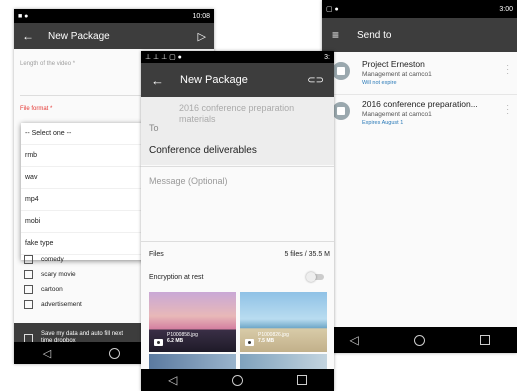 This screenshot has width=517, height=391. What do you see at coordinates (85, 244) in the screenshot?
I see `dropdown-option: fake type` at bounding box center [85, 244].